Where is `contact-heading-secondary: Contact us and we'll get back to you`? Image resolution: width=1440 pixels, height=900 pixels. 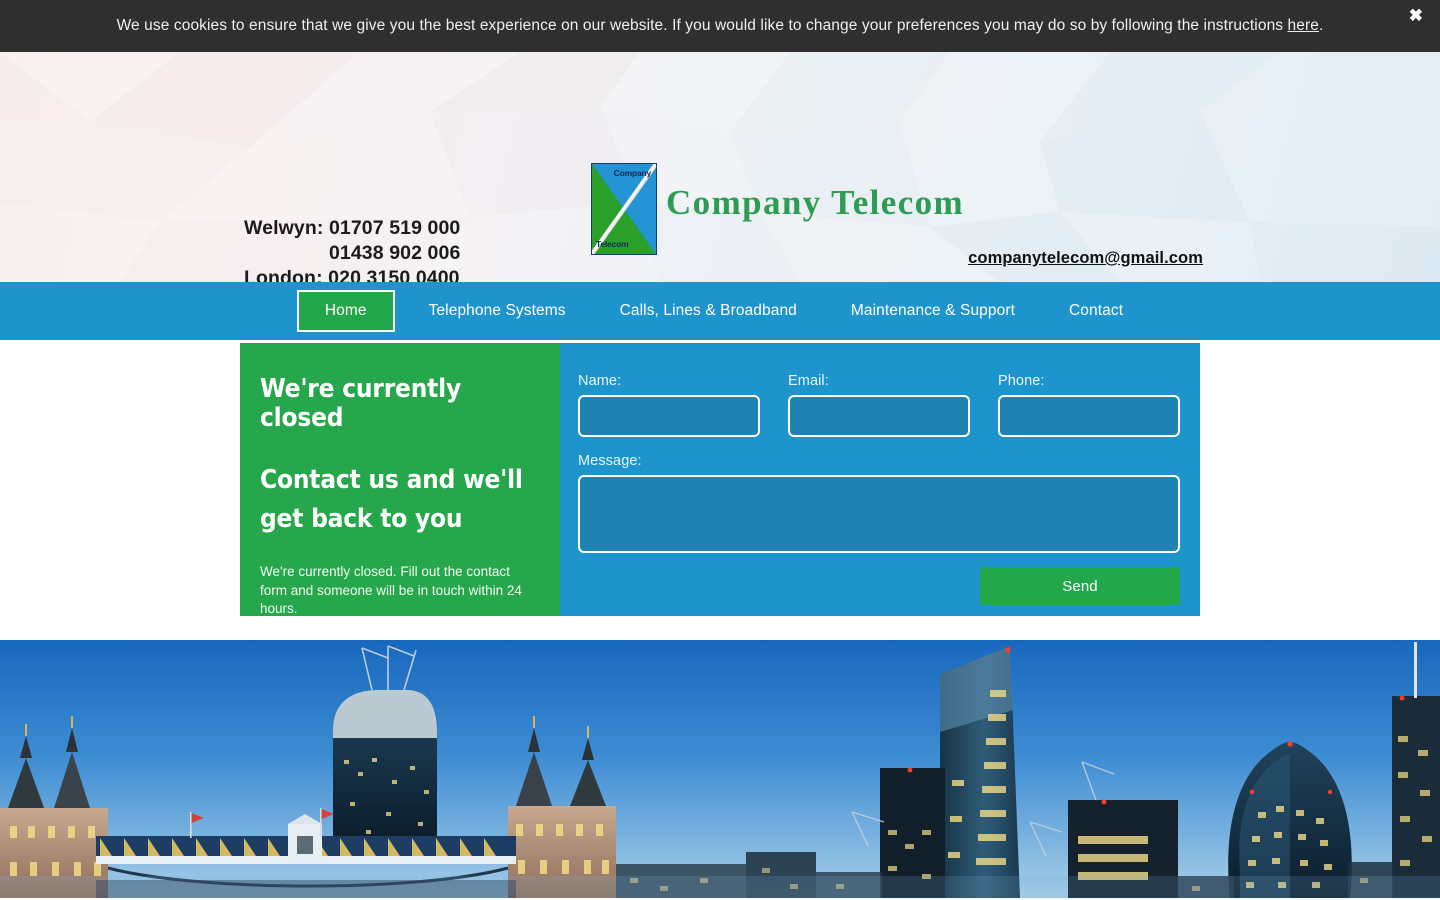
contact-heading-secondary: Contact us and we'll get back to you is located at coordinates (391, 500).